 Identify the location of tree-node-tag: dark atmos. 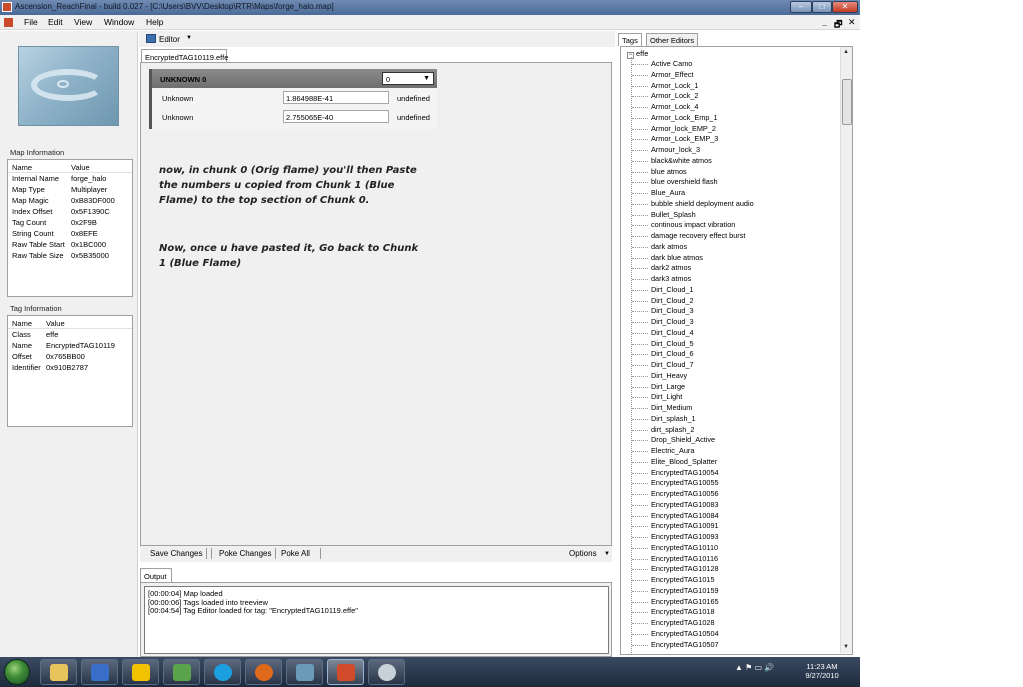
(736, 247).